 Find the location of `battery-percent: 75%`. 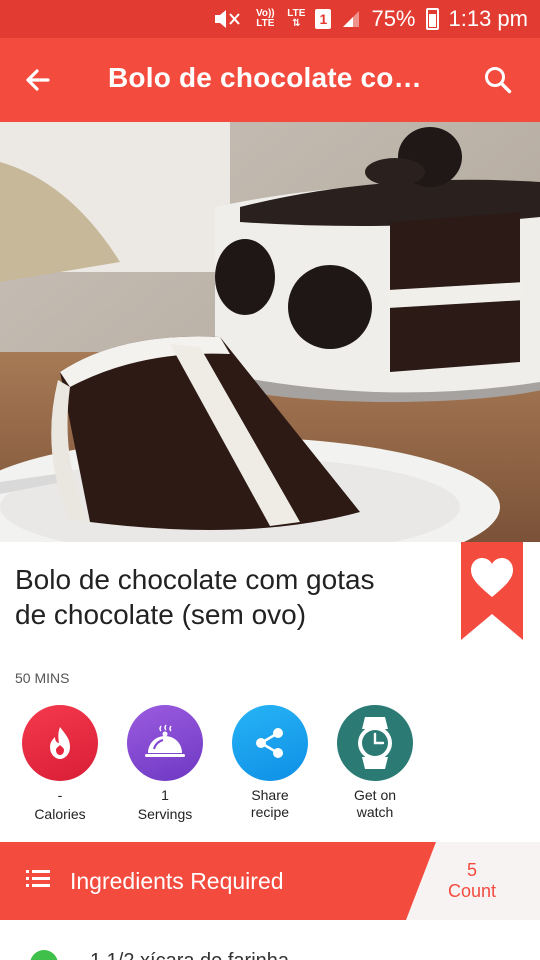

battery-percent: 75% is located at coordinates (393, 18).